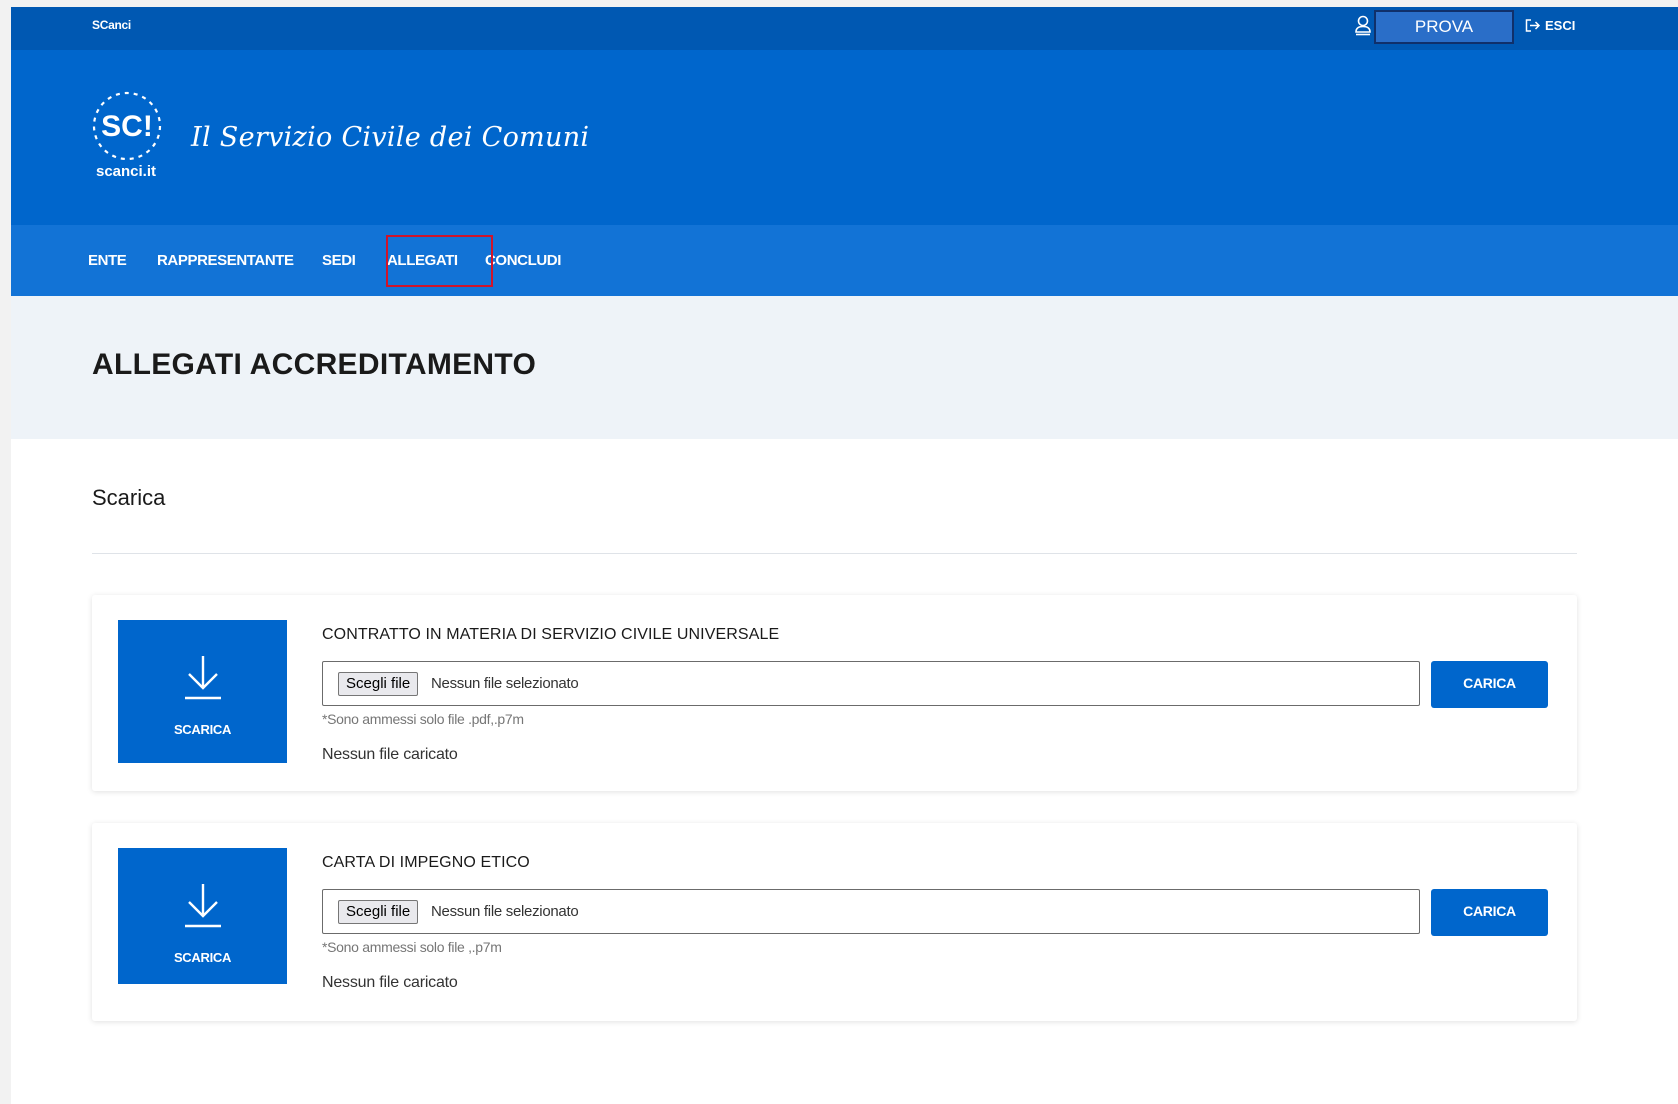  What do you see at coordinates (412, 947) in the screenshot?
I see `allowed-files-hint: *Sono ammessi solo file ,.p7m` at bounding box center [412, 947].